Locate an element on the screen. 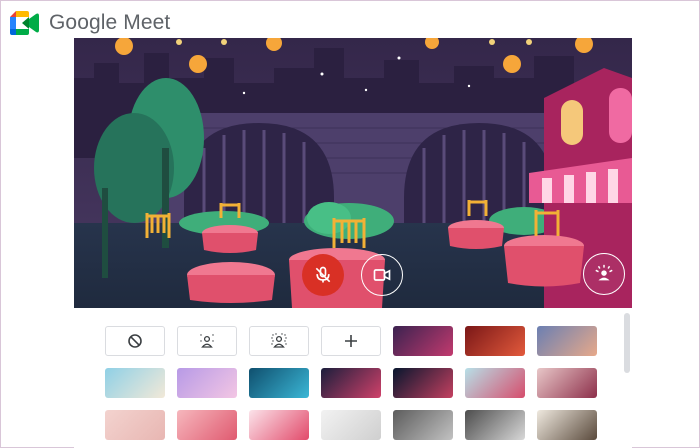 This screenshot has height=448, width=700. bg-confetti-thumbnail is located at coordinates (279, 425).